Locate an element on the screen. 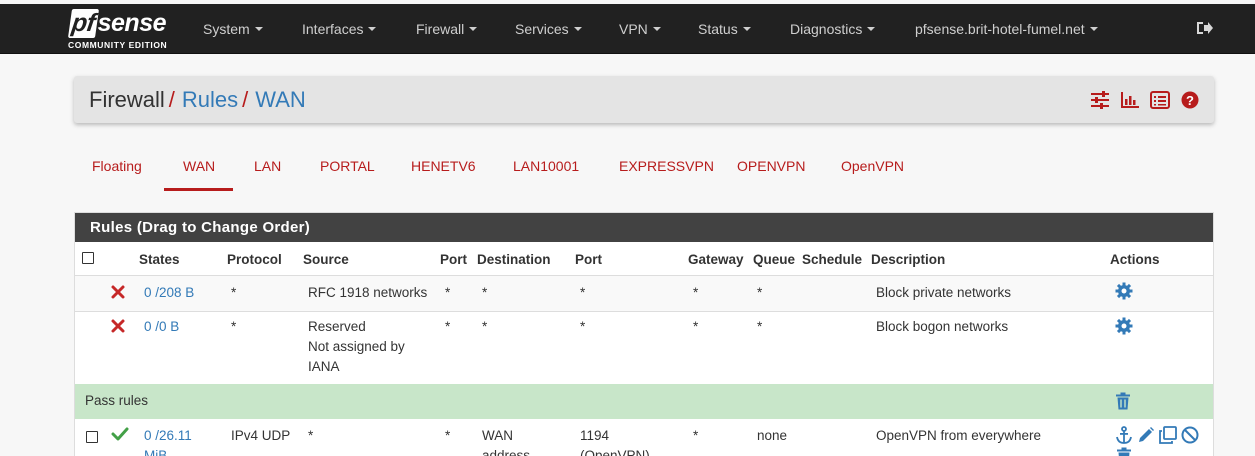  copy-icon is located at coordinates (1168, 435).